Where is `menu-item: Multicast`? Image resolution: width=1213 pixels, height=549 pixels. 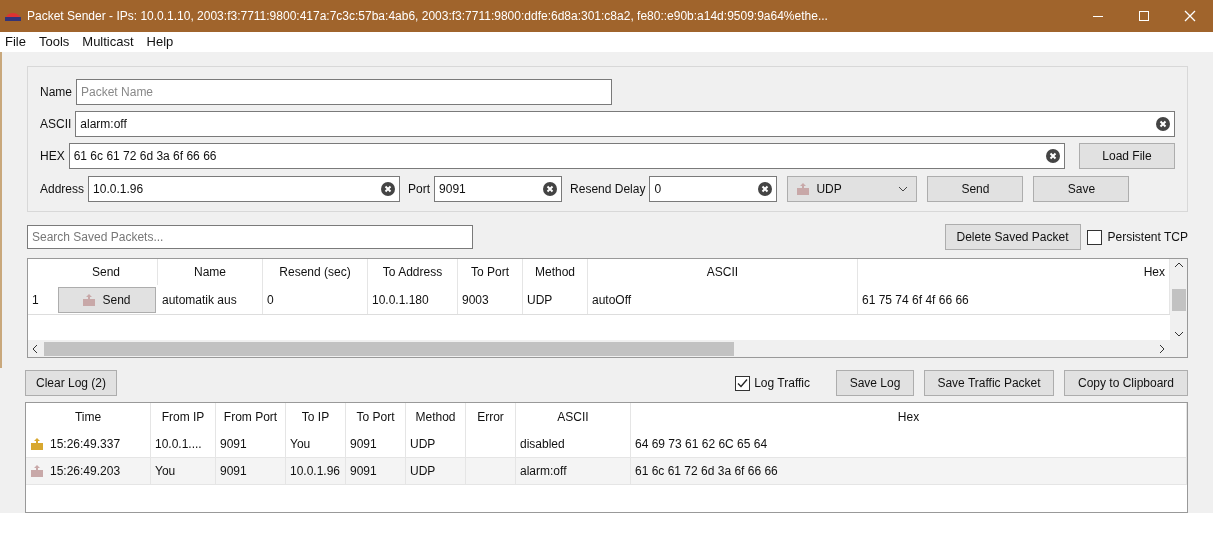 menu-item: Multicast is located at coordinates (108, 42).